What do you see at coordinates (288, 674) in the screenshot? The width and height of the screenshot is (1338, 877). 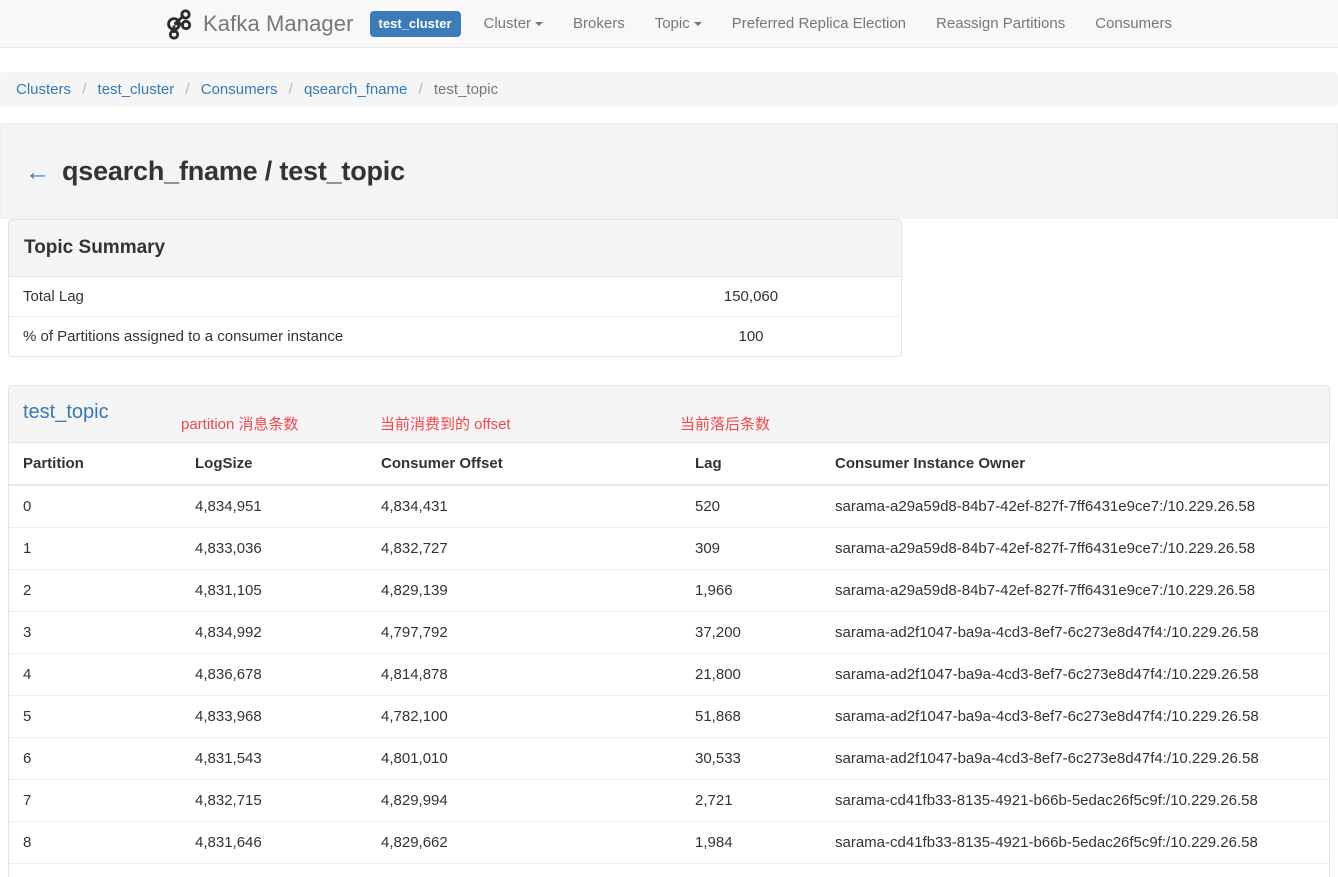 I see `cell-logsize: 4,836,678` at bounding box center [288, 674].